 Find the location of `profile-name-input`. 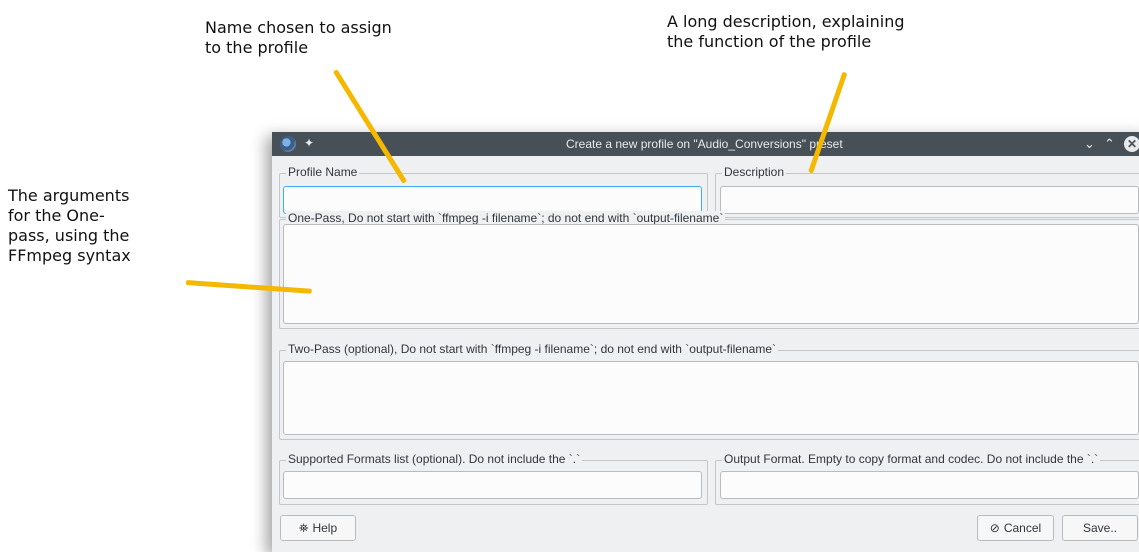

profile-name-input is located at coordinates (492, 200).